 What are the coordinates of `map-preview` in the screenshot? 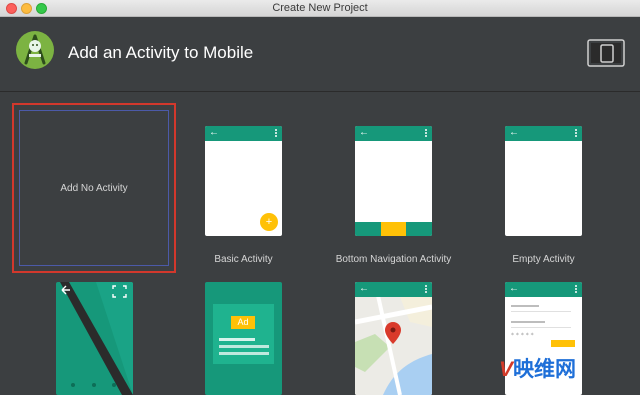 It's located at (393, 338).